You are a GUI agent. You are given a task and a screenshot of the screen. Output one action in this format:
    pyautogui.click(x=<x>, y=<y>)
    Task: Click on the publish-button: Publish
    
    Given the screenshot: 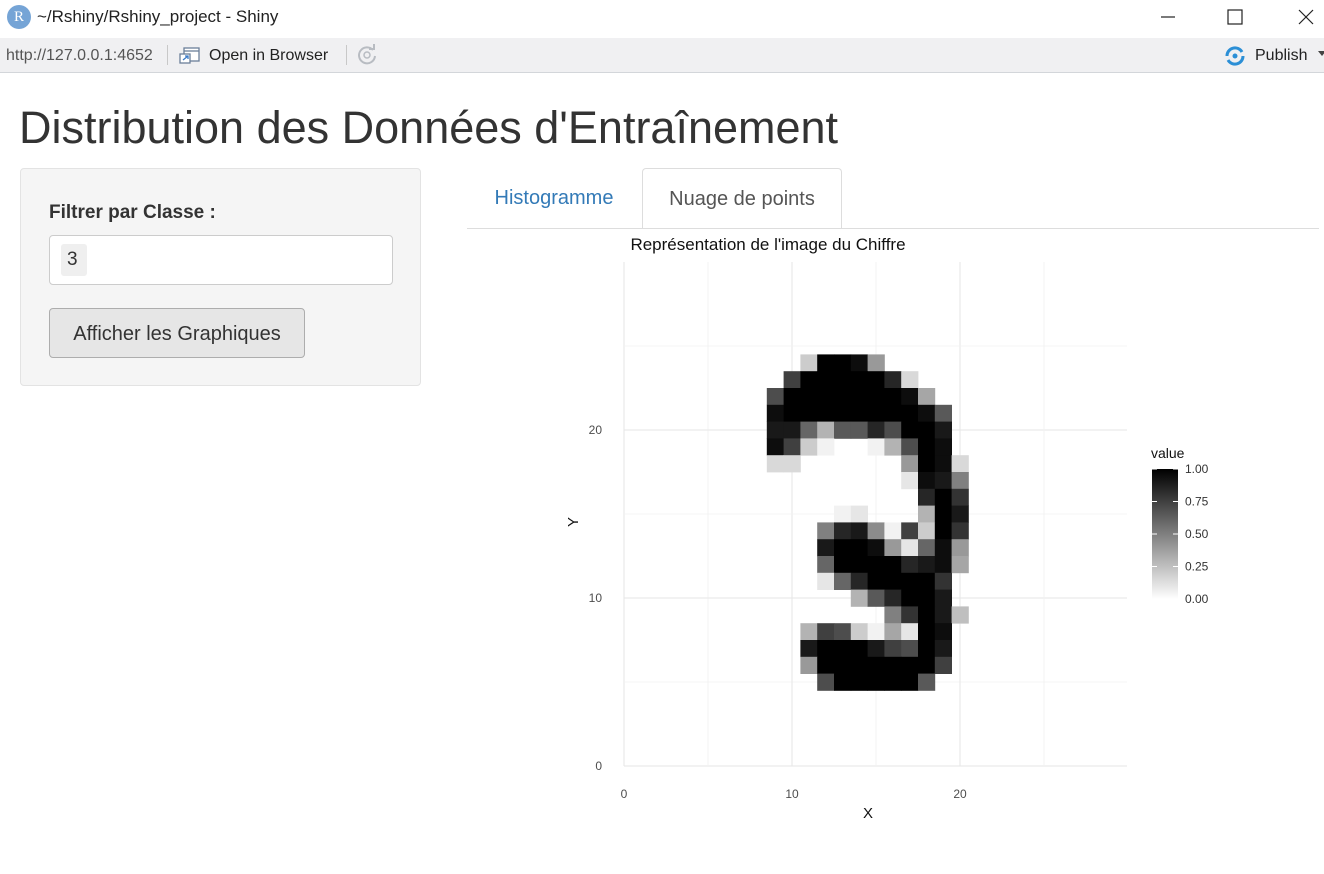 What is the action you would take?
    pyautogui.click(x=1264, y=56)
    